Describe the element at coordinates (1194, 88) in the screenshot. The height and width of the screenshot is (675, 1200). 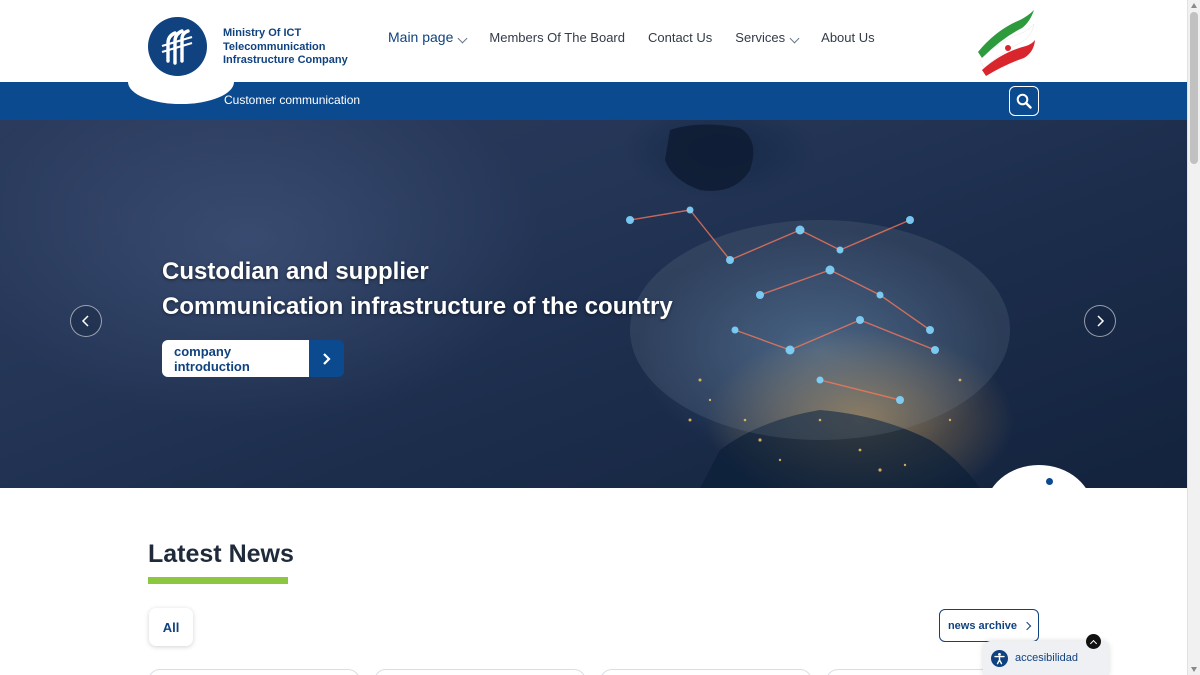
I see `scrollbar-thumb` at that location.